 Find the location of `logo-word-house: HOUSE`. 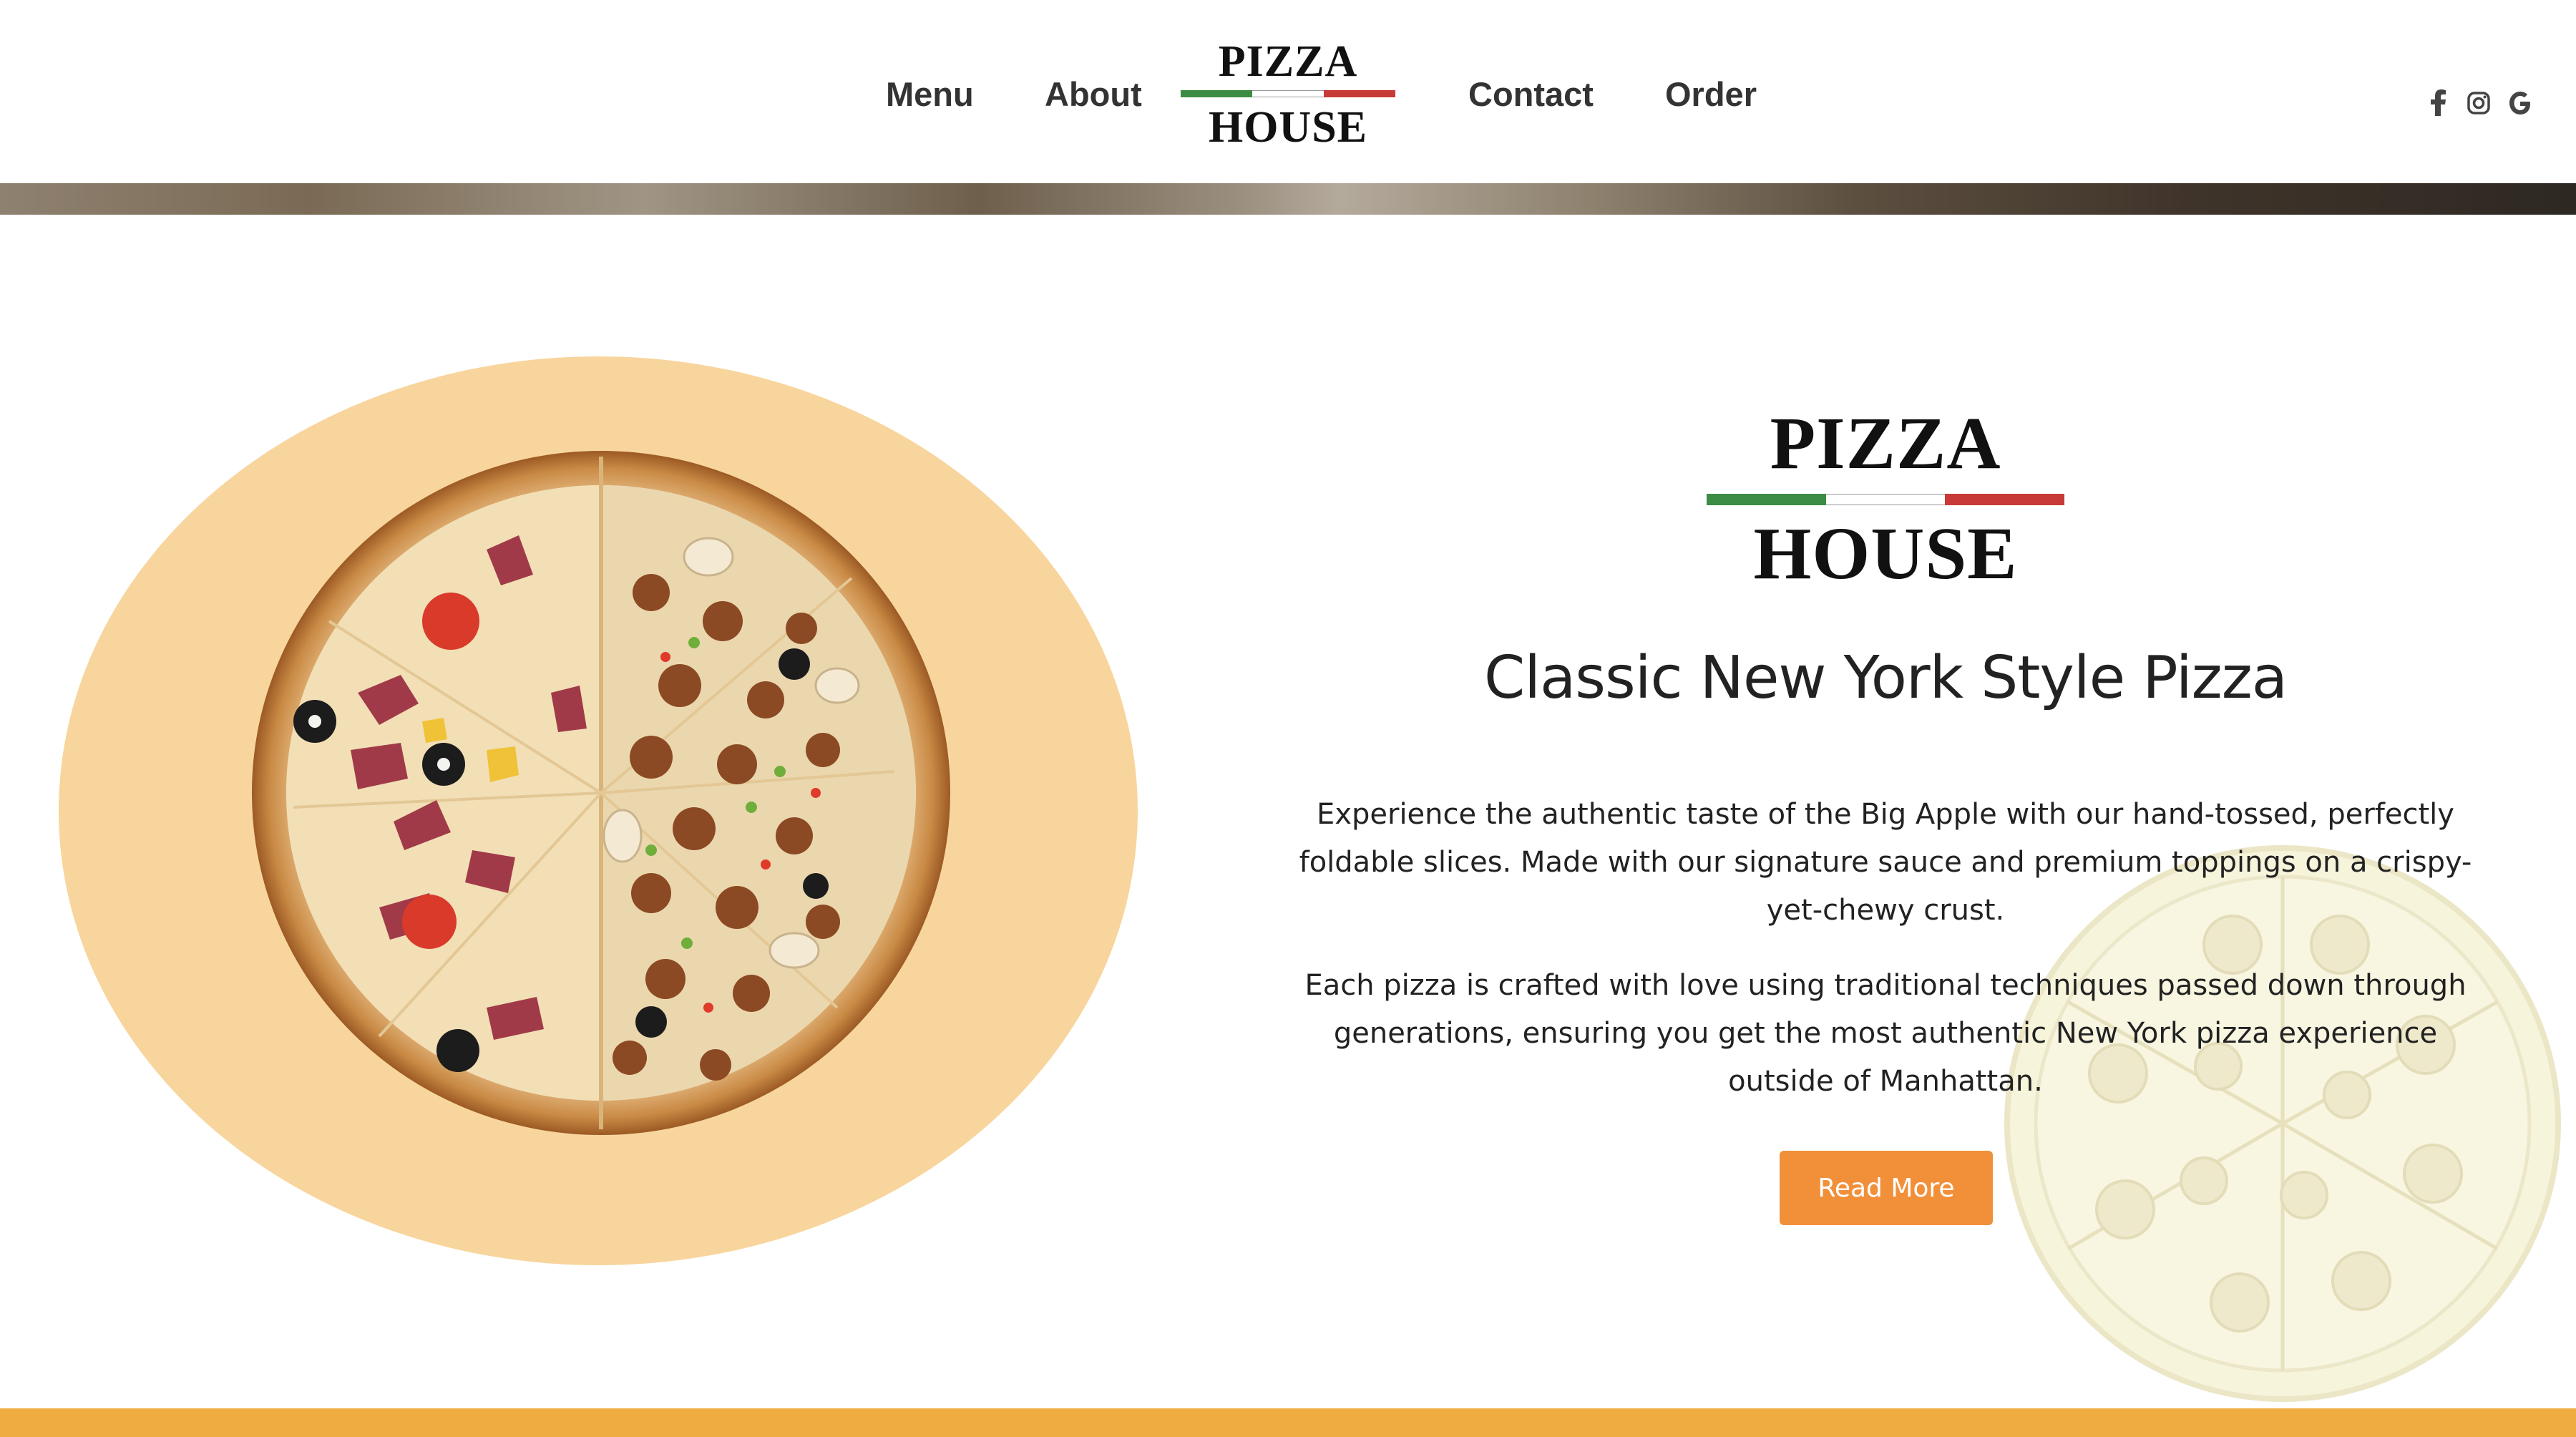

logo-word-house: HOUSE is located at coordinates (1288, 127).